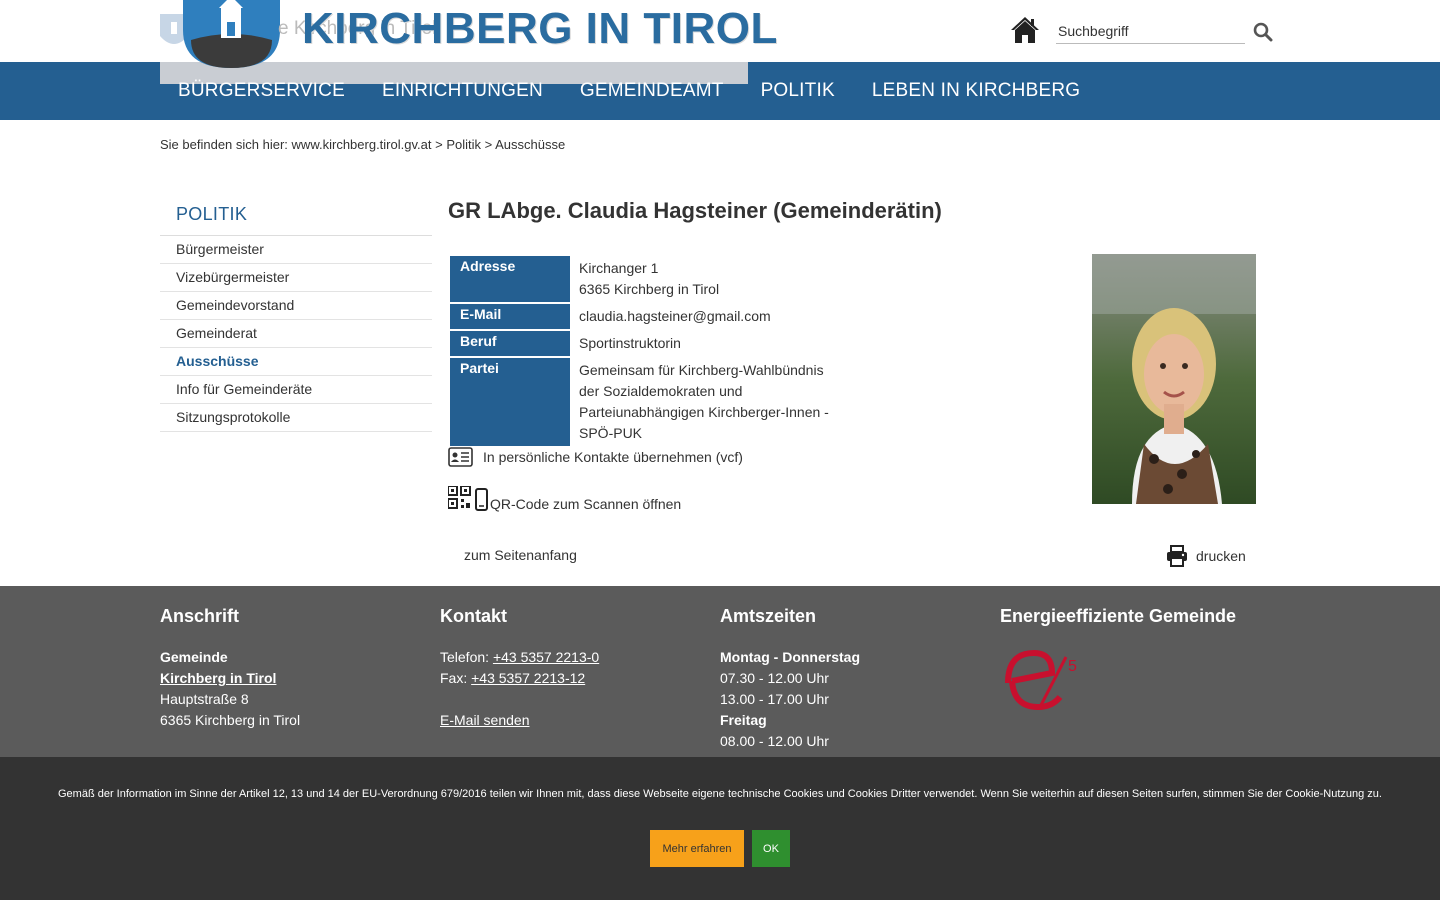 The width and height of the screenshot is (1440, 900). What do you see at coordinates (231, 34) in the screenshot?
I see `coat-of-arms-logo` at bounding box center [231, 34].